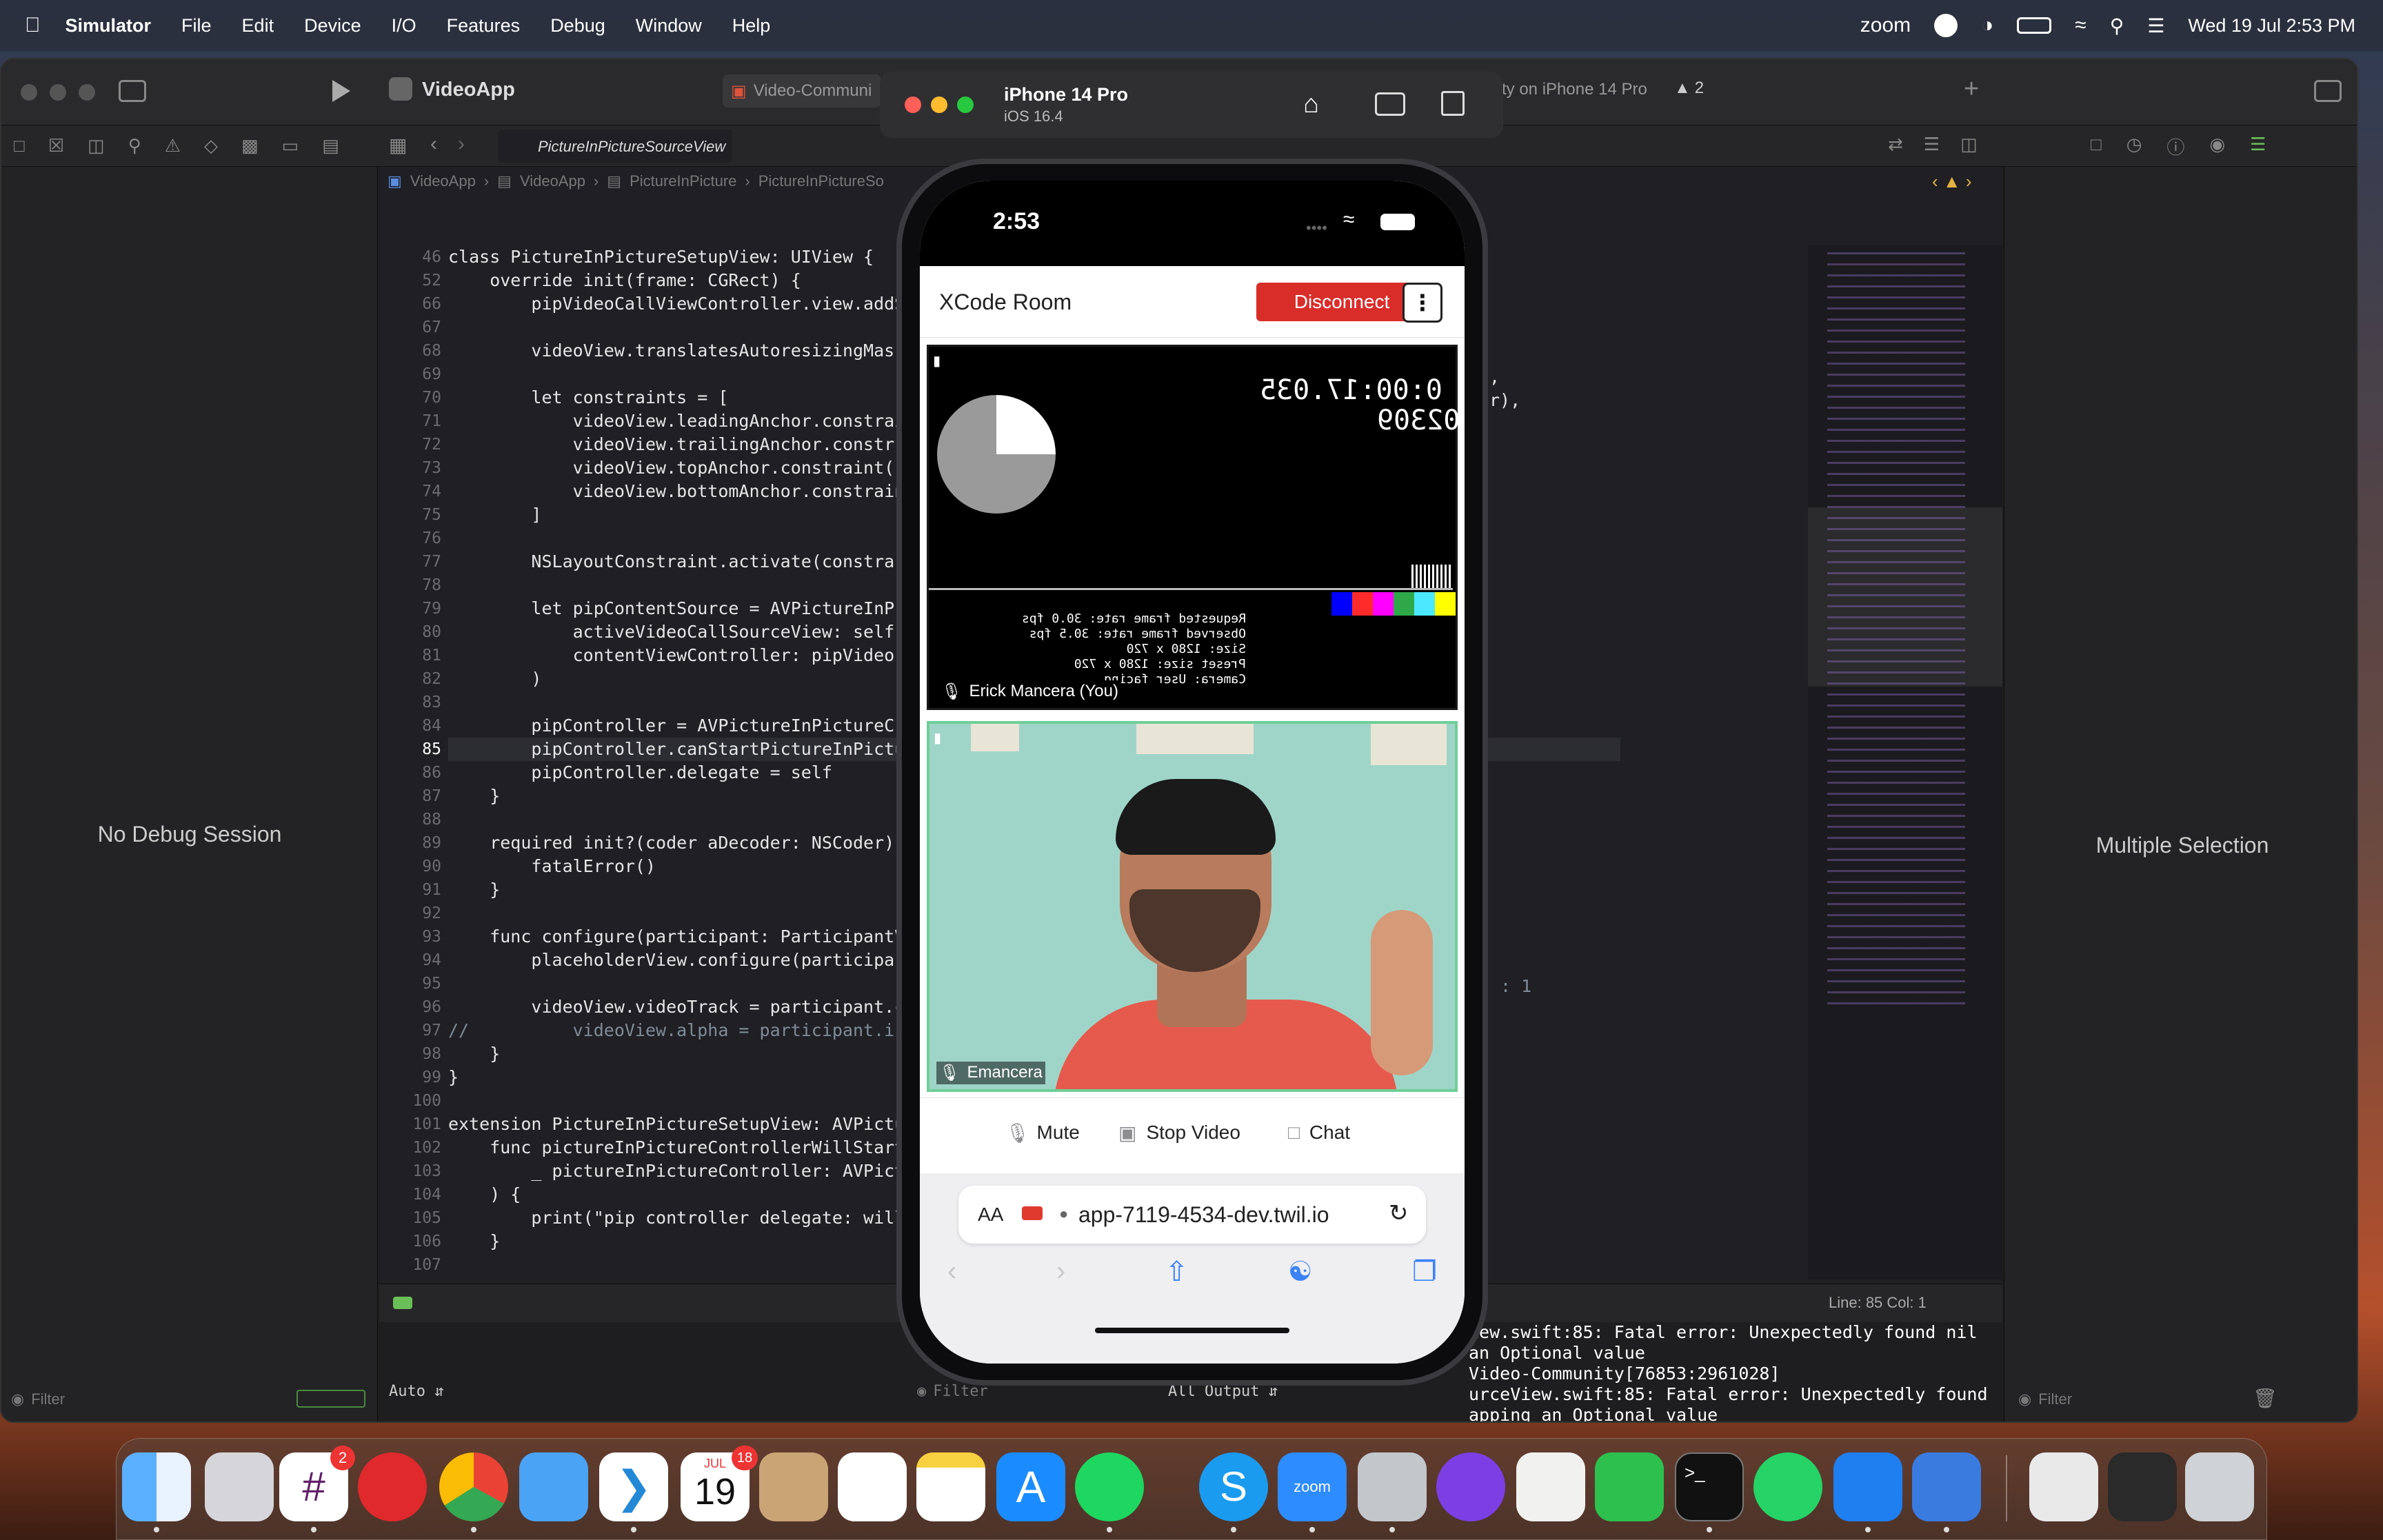 This screenshot has width=2383, height=1540. What do you see at coordinates (615, 147) in the screenshot?
I see `tab-picture-in-picture-source-view: PictureInPictureSourceView` at bounding box center [615, 147].